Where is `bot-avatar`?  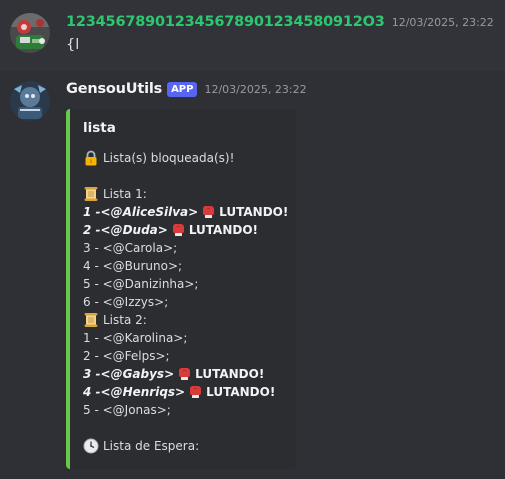 bot-avatar is located at coordinates (30, 101).